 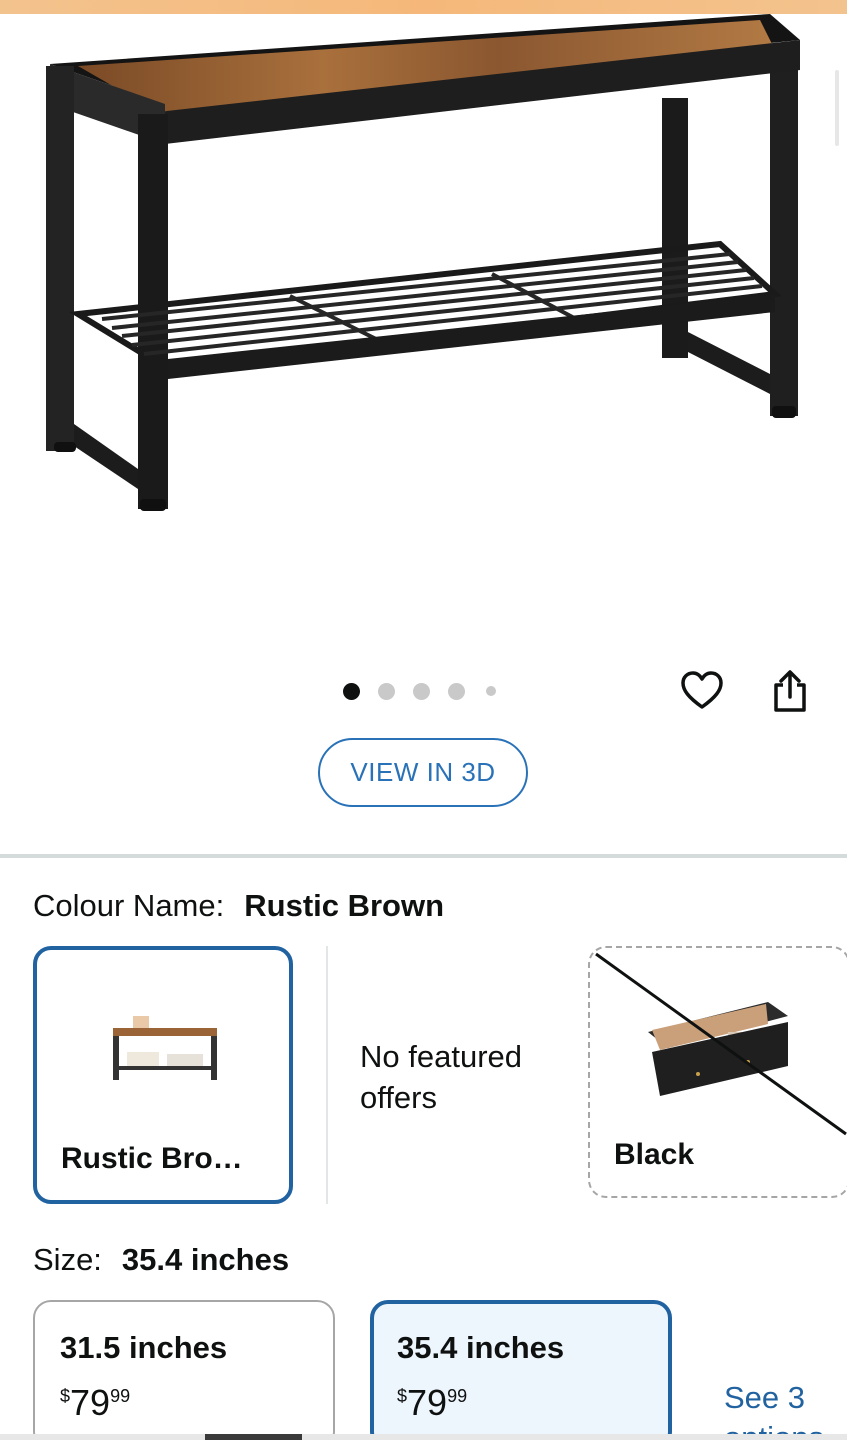 I want to click on swatch-divider, so click(x=327, y=1075).